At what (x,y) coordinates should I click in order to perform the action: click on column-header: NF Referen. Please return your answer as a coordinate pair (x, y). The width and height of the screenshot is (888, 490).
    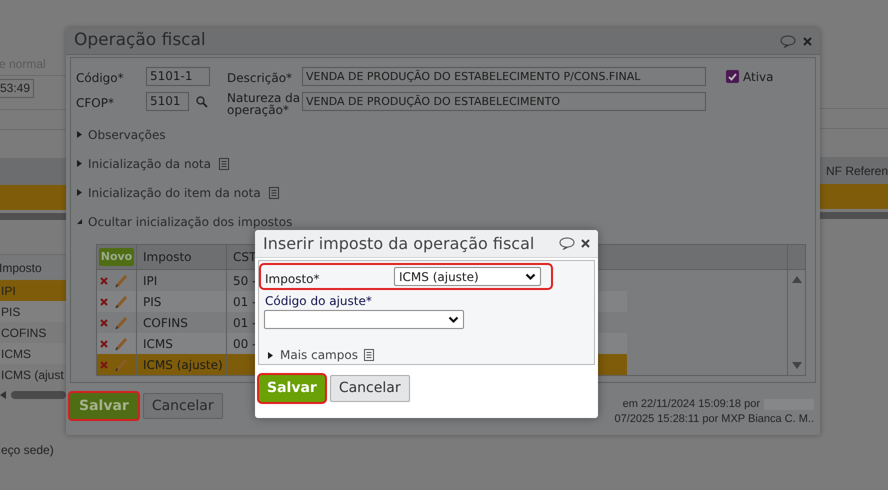
    Looking at the image, I should click on (854, 170).